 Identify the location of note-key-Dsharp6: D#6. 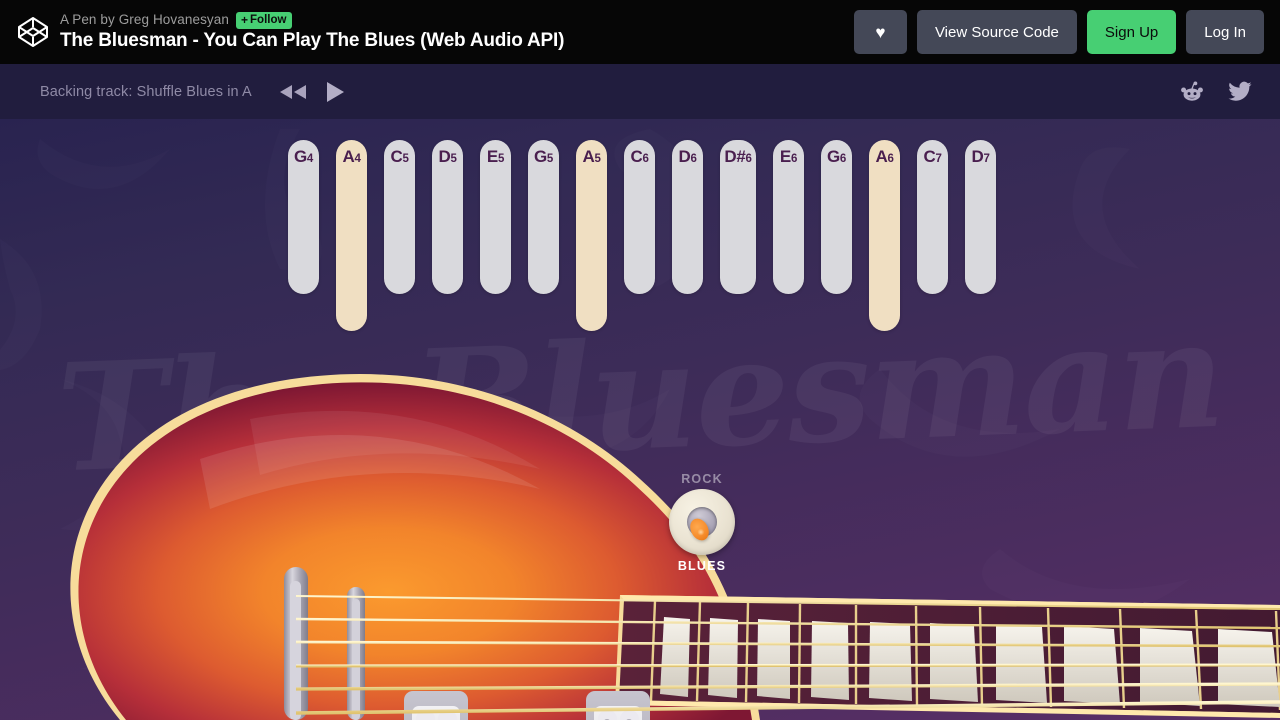
(738, 217).